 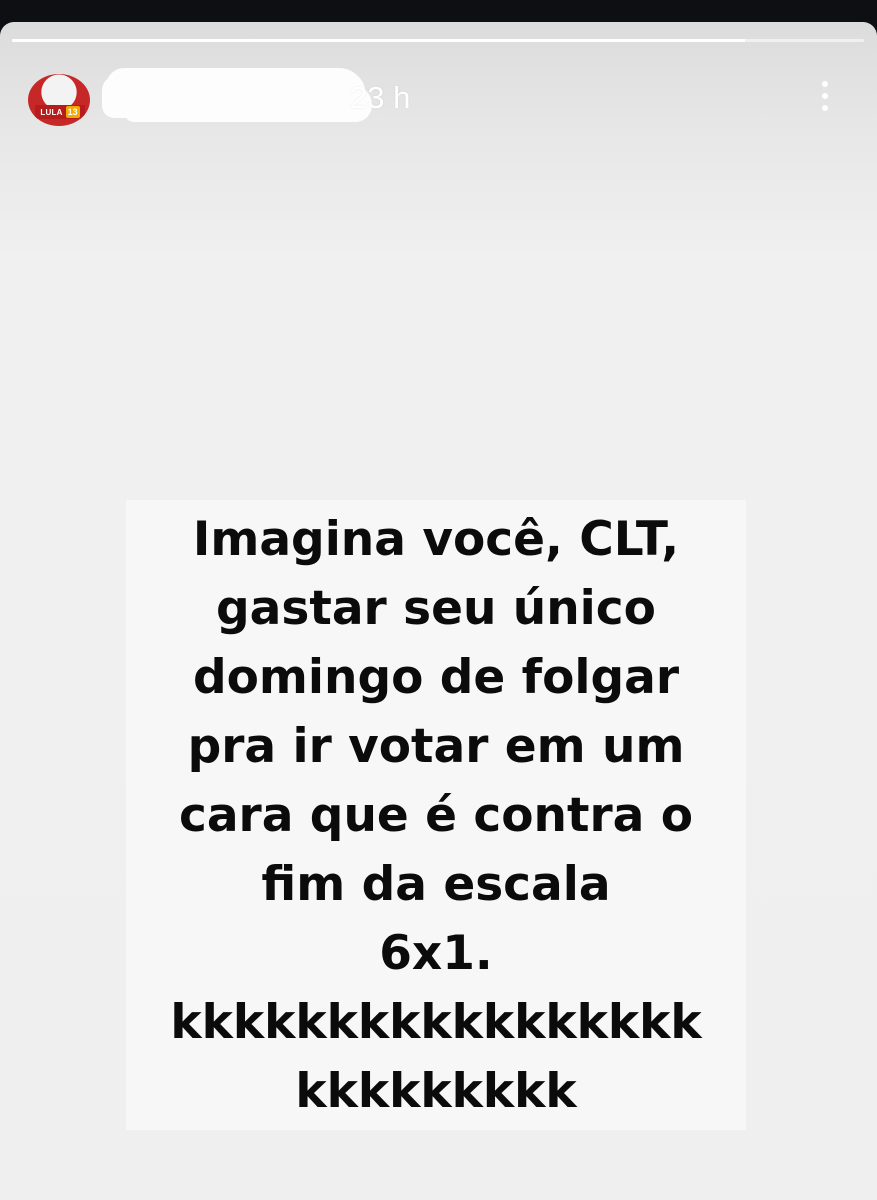 What do you see at coordinates (51, 112) in the screenshot?
I see `avatar-badge-name: LULA` at bounding box center [51, 112].